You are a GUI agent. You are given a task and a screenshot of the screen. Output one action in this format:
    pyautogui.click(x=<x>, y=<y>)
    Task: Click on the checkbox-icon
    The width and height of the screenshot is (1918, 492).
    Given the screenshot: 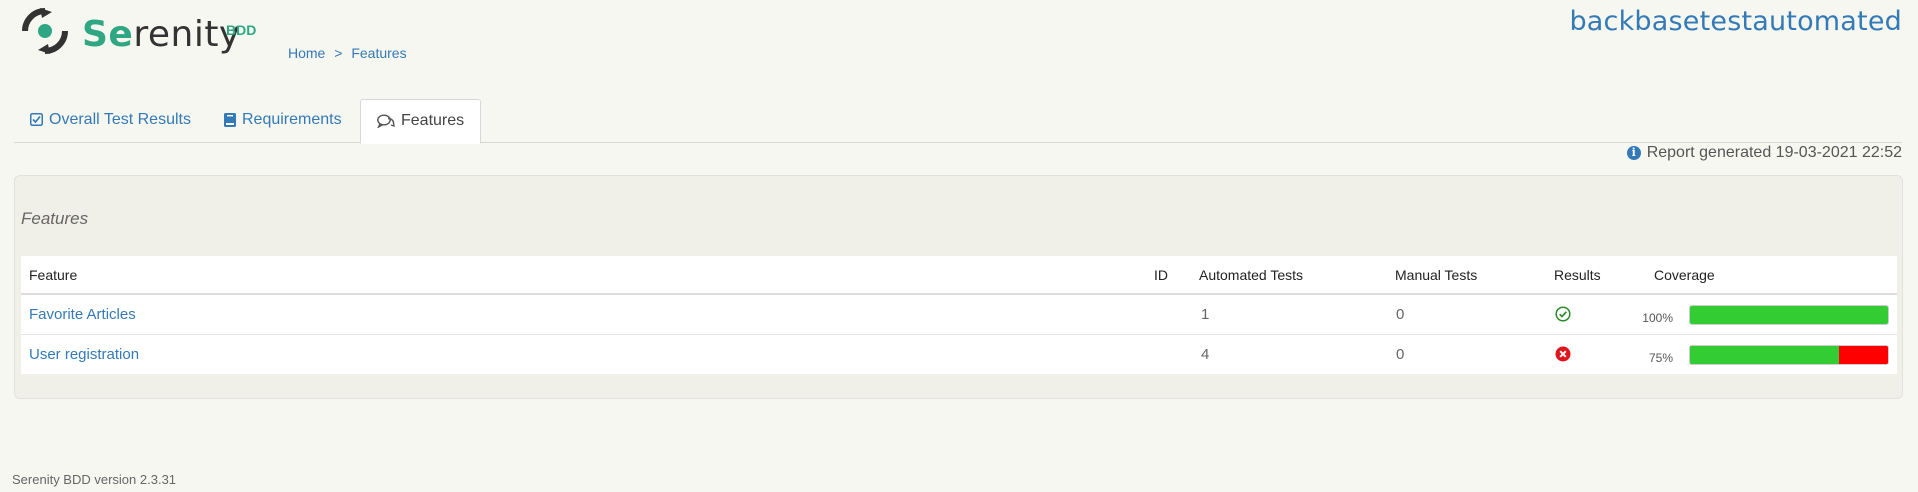 What is the action you would take?
    pyautogui.click(x=36, y=120)
    